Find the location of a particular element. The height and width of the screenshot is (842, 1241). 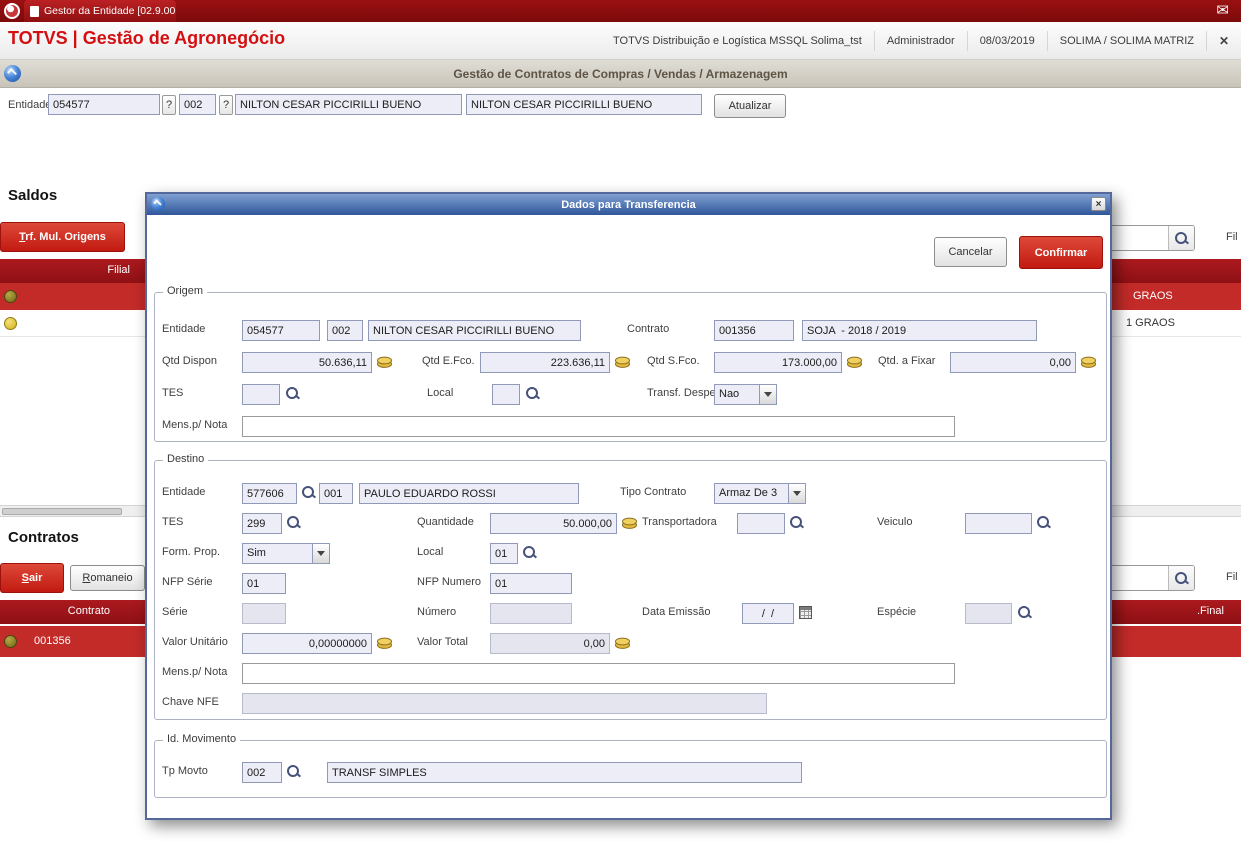

quantidade-input is located at coordinates (553, 523).